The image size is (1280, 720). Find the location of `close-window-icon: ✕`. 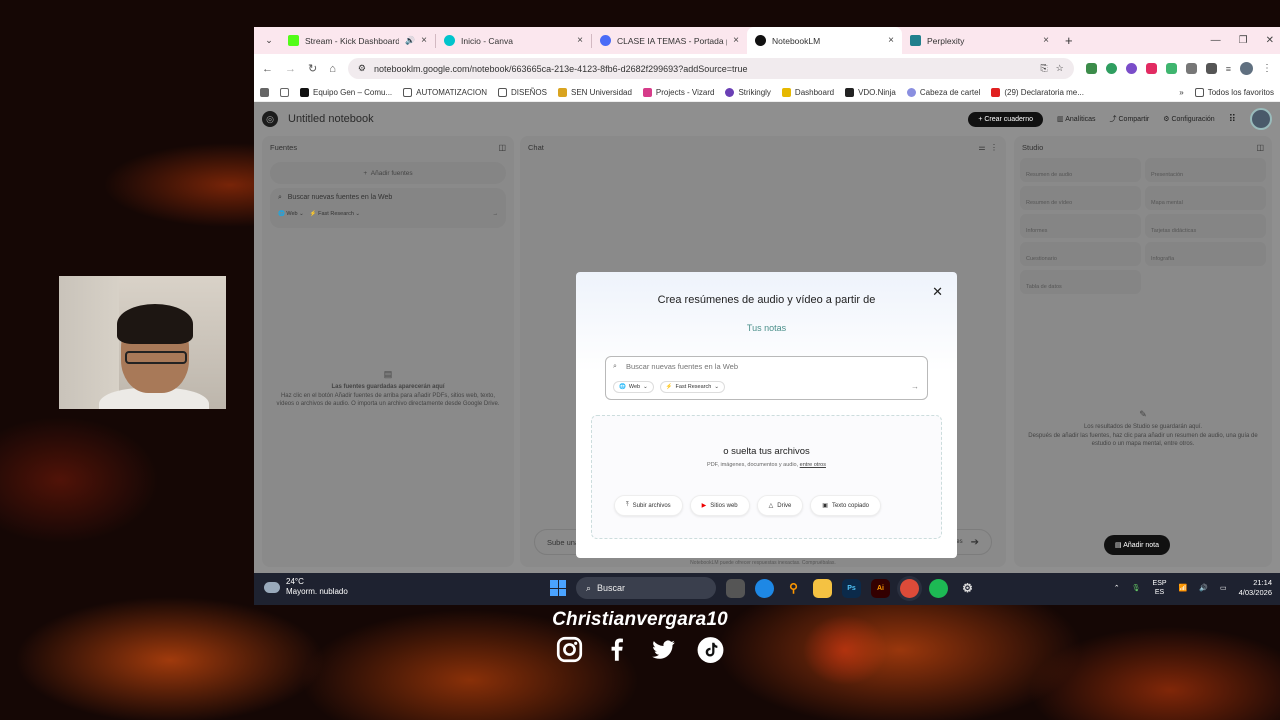

close-window-icon: ✕ is located at coordinates (1270, 40).